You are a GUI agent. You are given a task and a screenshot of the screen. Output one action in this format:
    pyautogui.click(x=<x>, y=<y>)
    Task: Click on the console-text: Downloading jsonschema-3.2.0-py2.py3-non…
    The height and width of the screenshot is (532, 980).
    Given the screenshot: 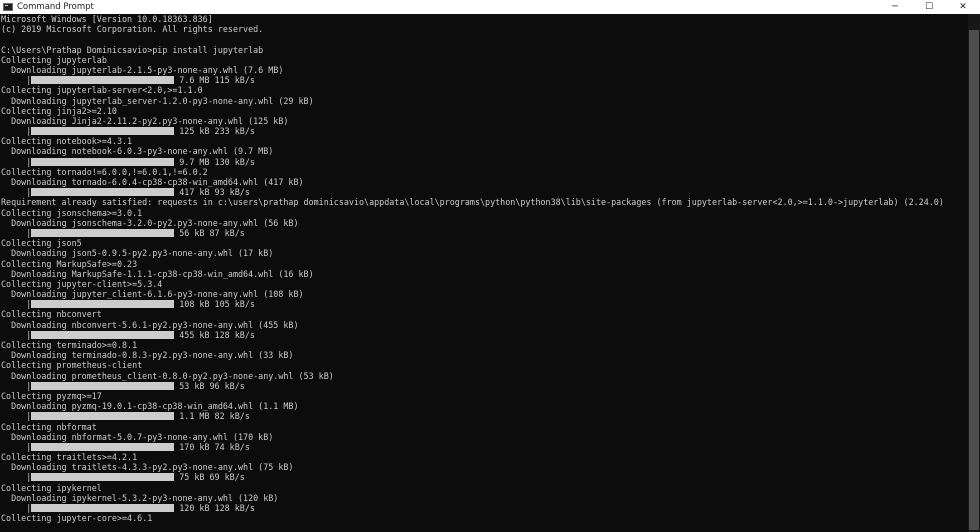 What is the action you would take?
    pyautogui.click(x=150, y=222)
    